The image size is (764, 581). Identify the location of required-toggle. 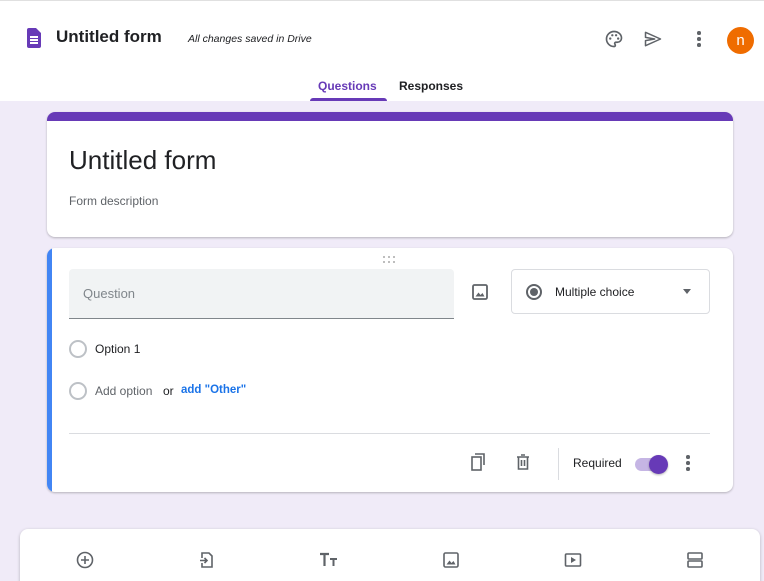
(652, 464).